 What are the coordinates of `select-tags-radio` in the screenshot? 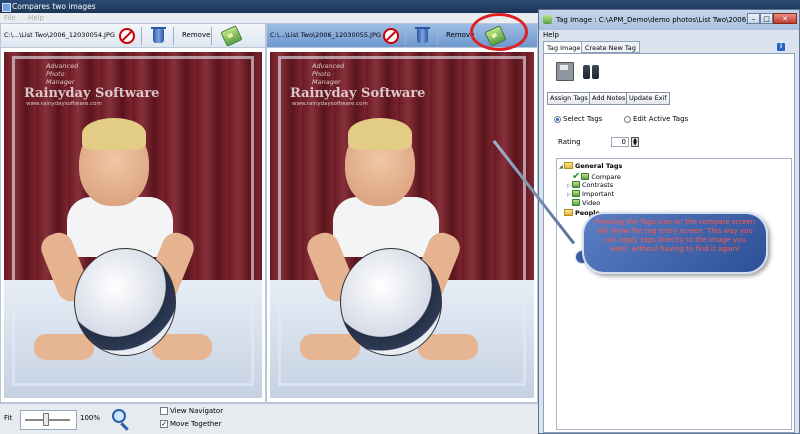 It's located at (557, 119).